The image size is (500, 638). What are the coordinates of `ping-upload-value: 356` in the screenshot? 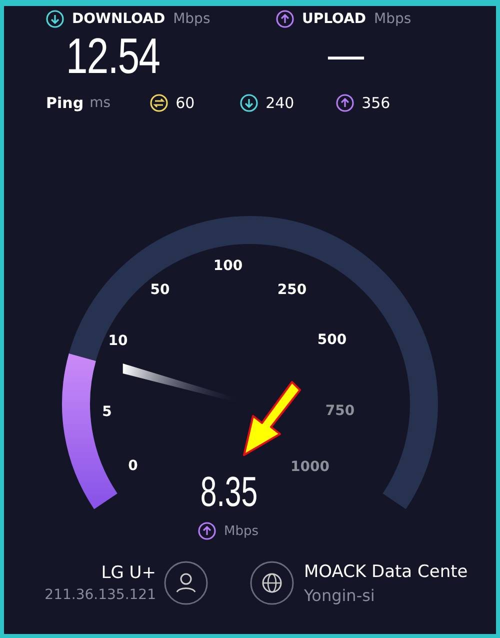 It's located at (376, 103).